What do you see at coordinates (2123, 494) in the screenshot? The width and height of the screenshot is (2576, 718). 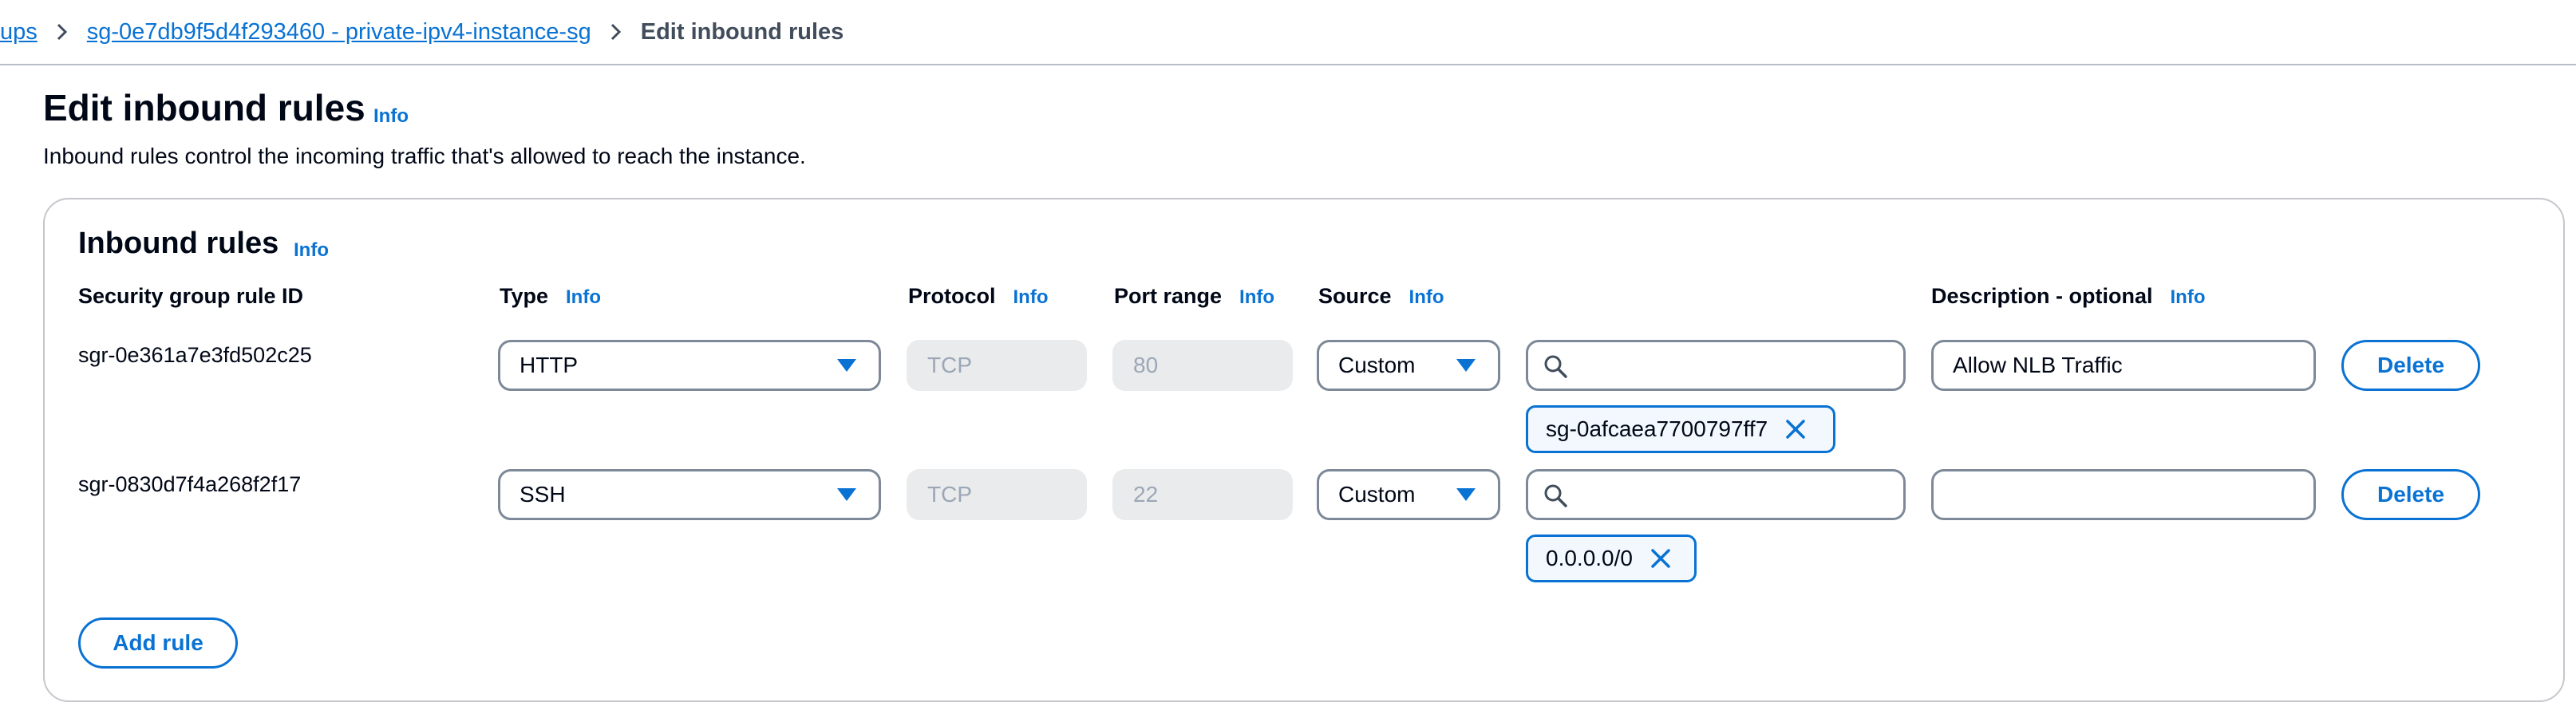 I see `description-input` at bounding box center [2123, 494].